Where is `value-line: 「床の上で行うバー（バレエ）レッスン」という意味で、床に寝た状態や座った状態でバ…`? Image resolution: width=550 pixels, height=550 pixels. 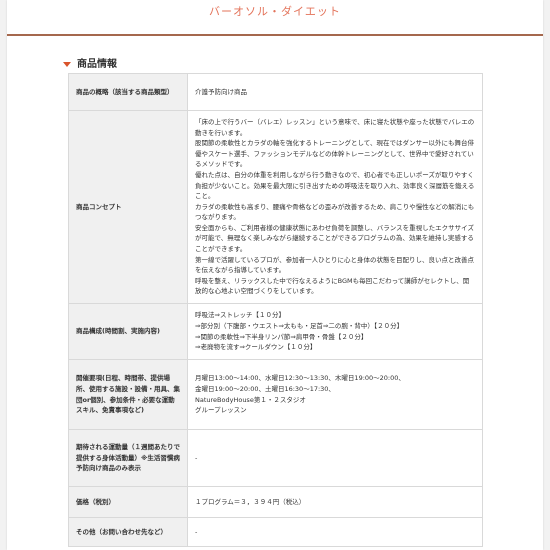 value-line: 「床の上で行うバー（バレエ）レッスン」という意味で、床に寝た状態や座った状態でバ… is located at coordinates (335, 127).